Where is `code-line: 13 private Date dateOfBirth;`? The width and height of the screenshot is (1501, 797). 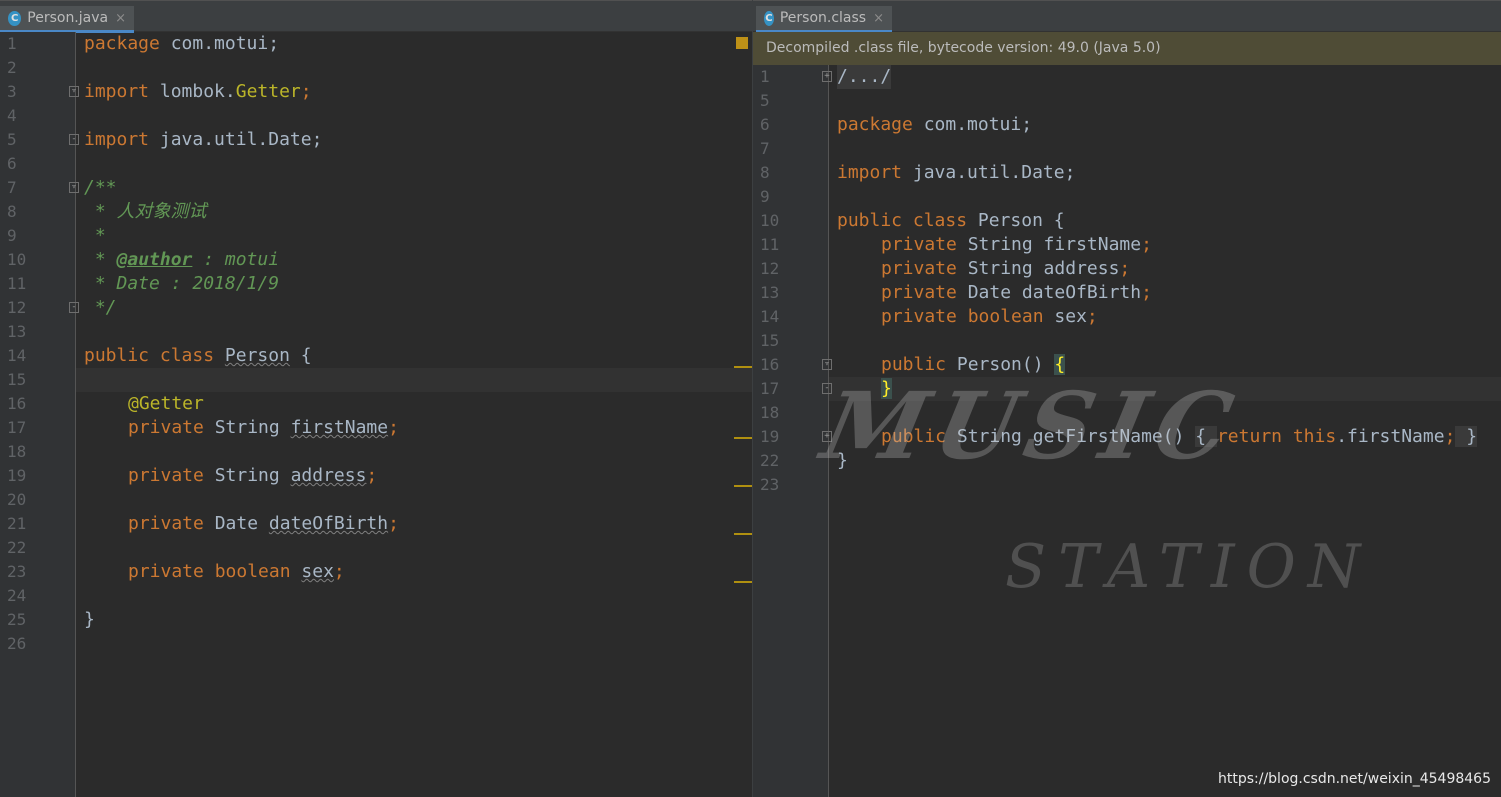 code-line: 13 private Date dateOfBirth; is located at coordinates (956, 292).